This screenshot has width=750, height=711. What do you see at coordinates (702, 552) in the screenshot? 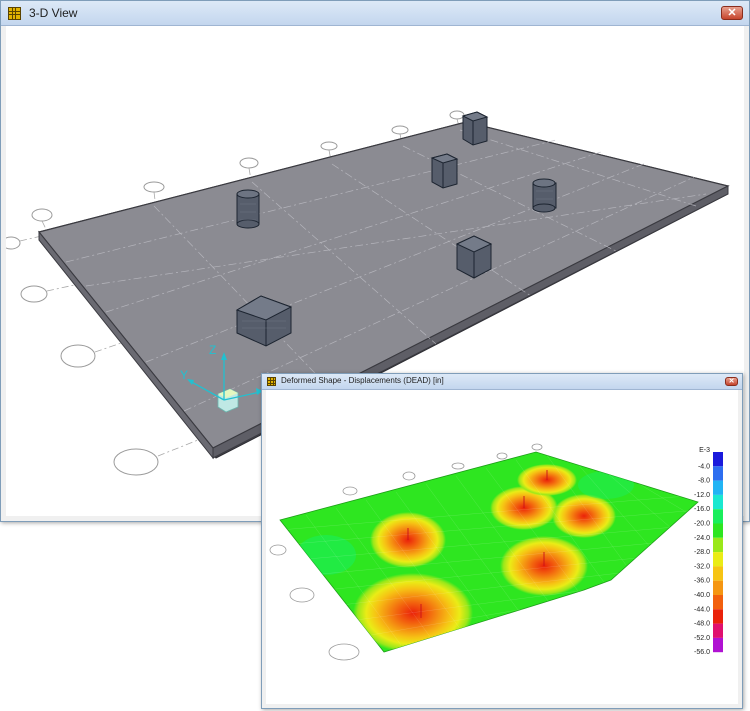
I see `legend-label: -28.0` at bounding box center [702, 552].